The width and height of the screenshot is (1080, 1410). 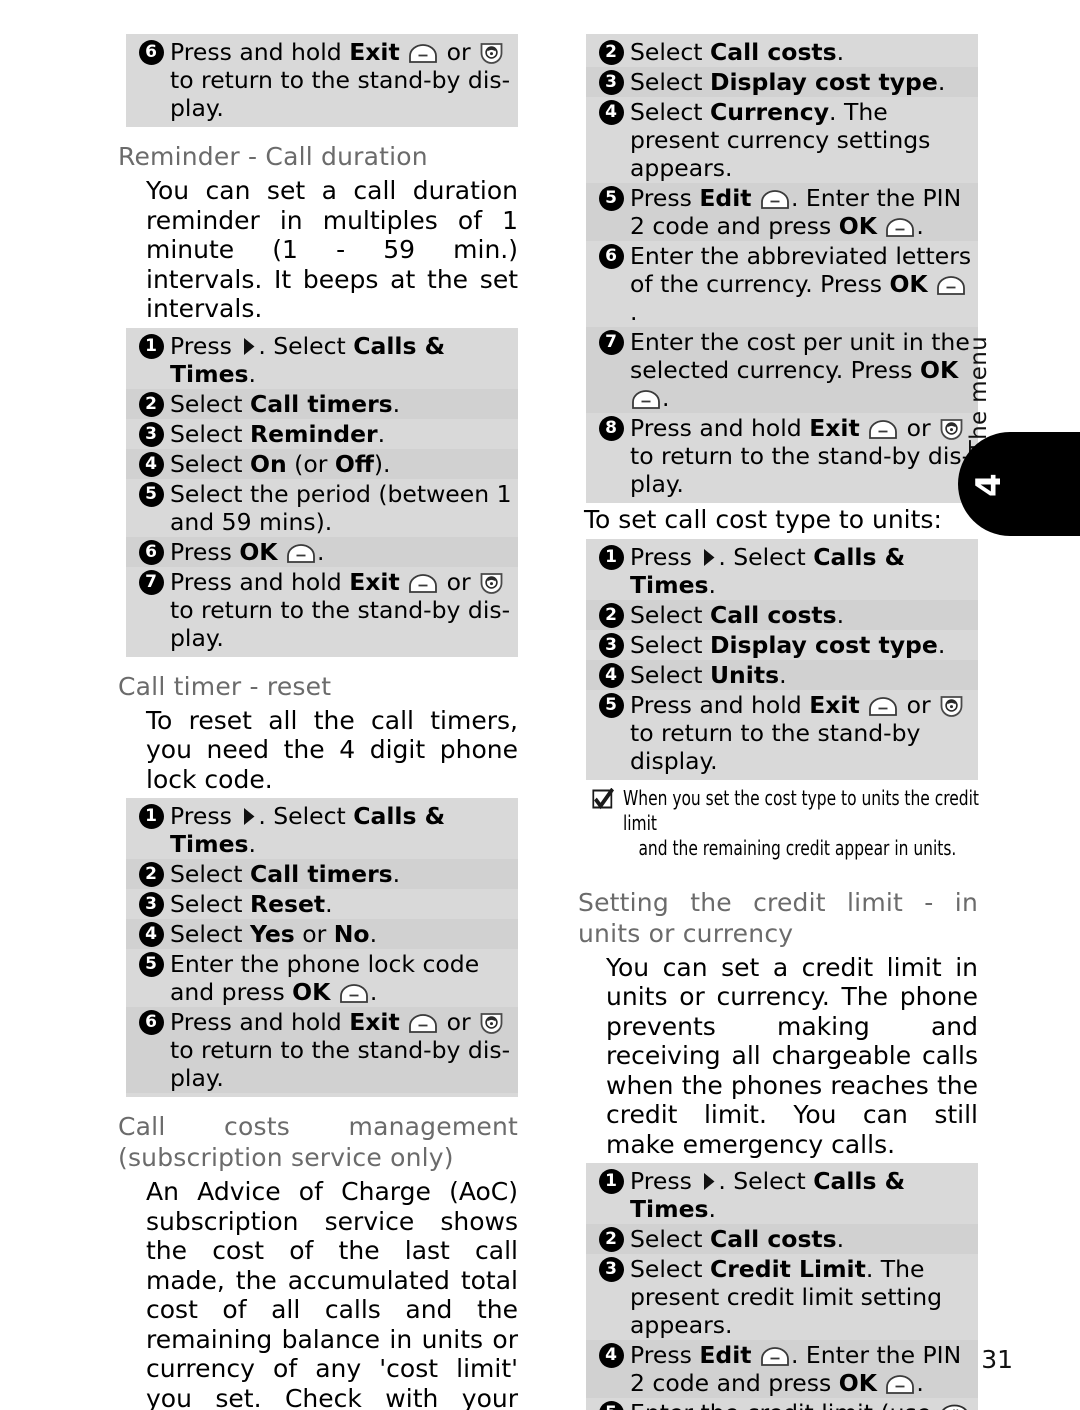 I want to click on step-item: 3 Select Display cost type., so click(x=782, y=82).